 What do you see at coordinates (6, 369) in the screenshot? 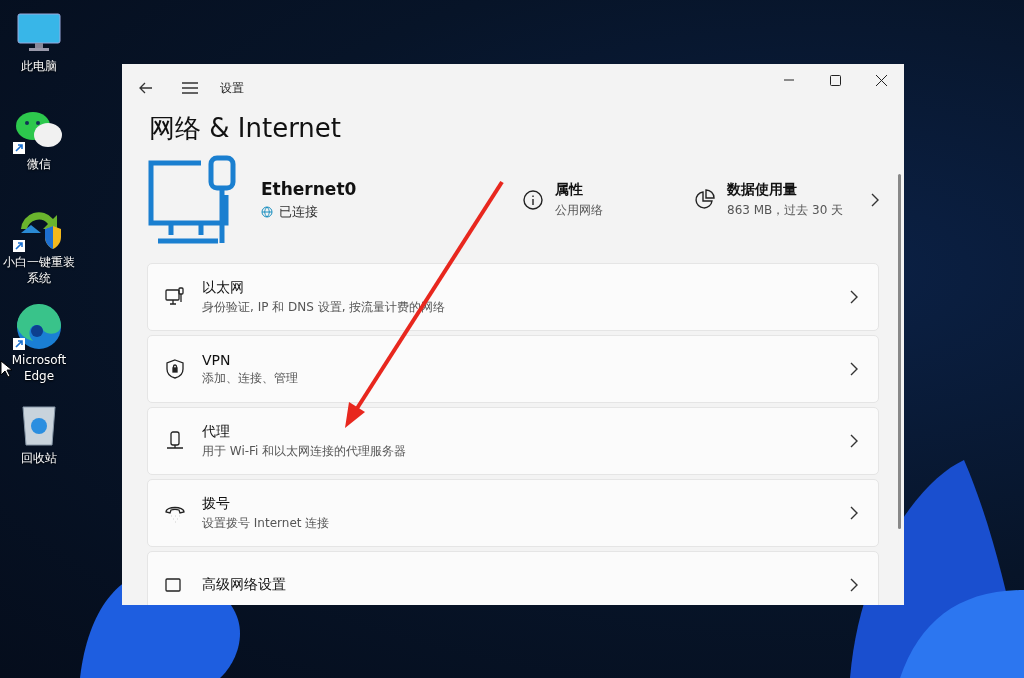
I see `mouse-cursor-icon` at bounding box center [6, 369].